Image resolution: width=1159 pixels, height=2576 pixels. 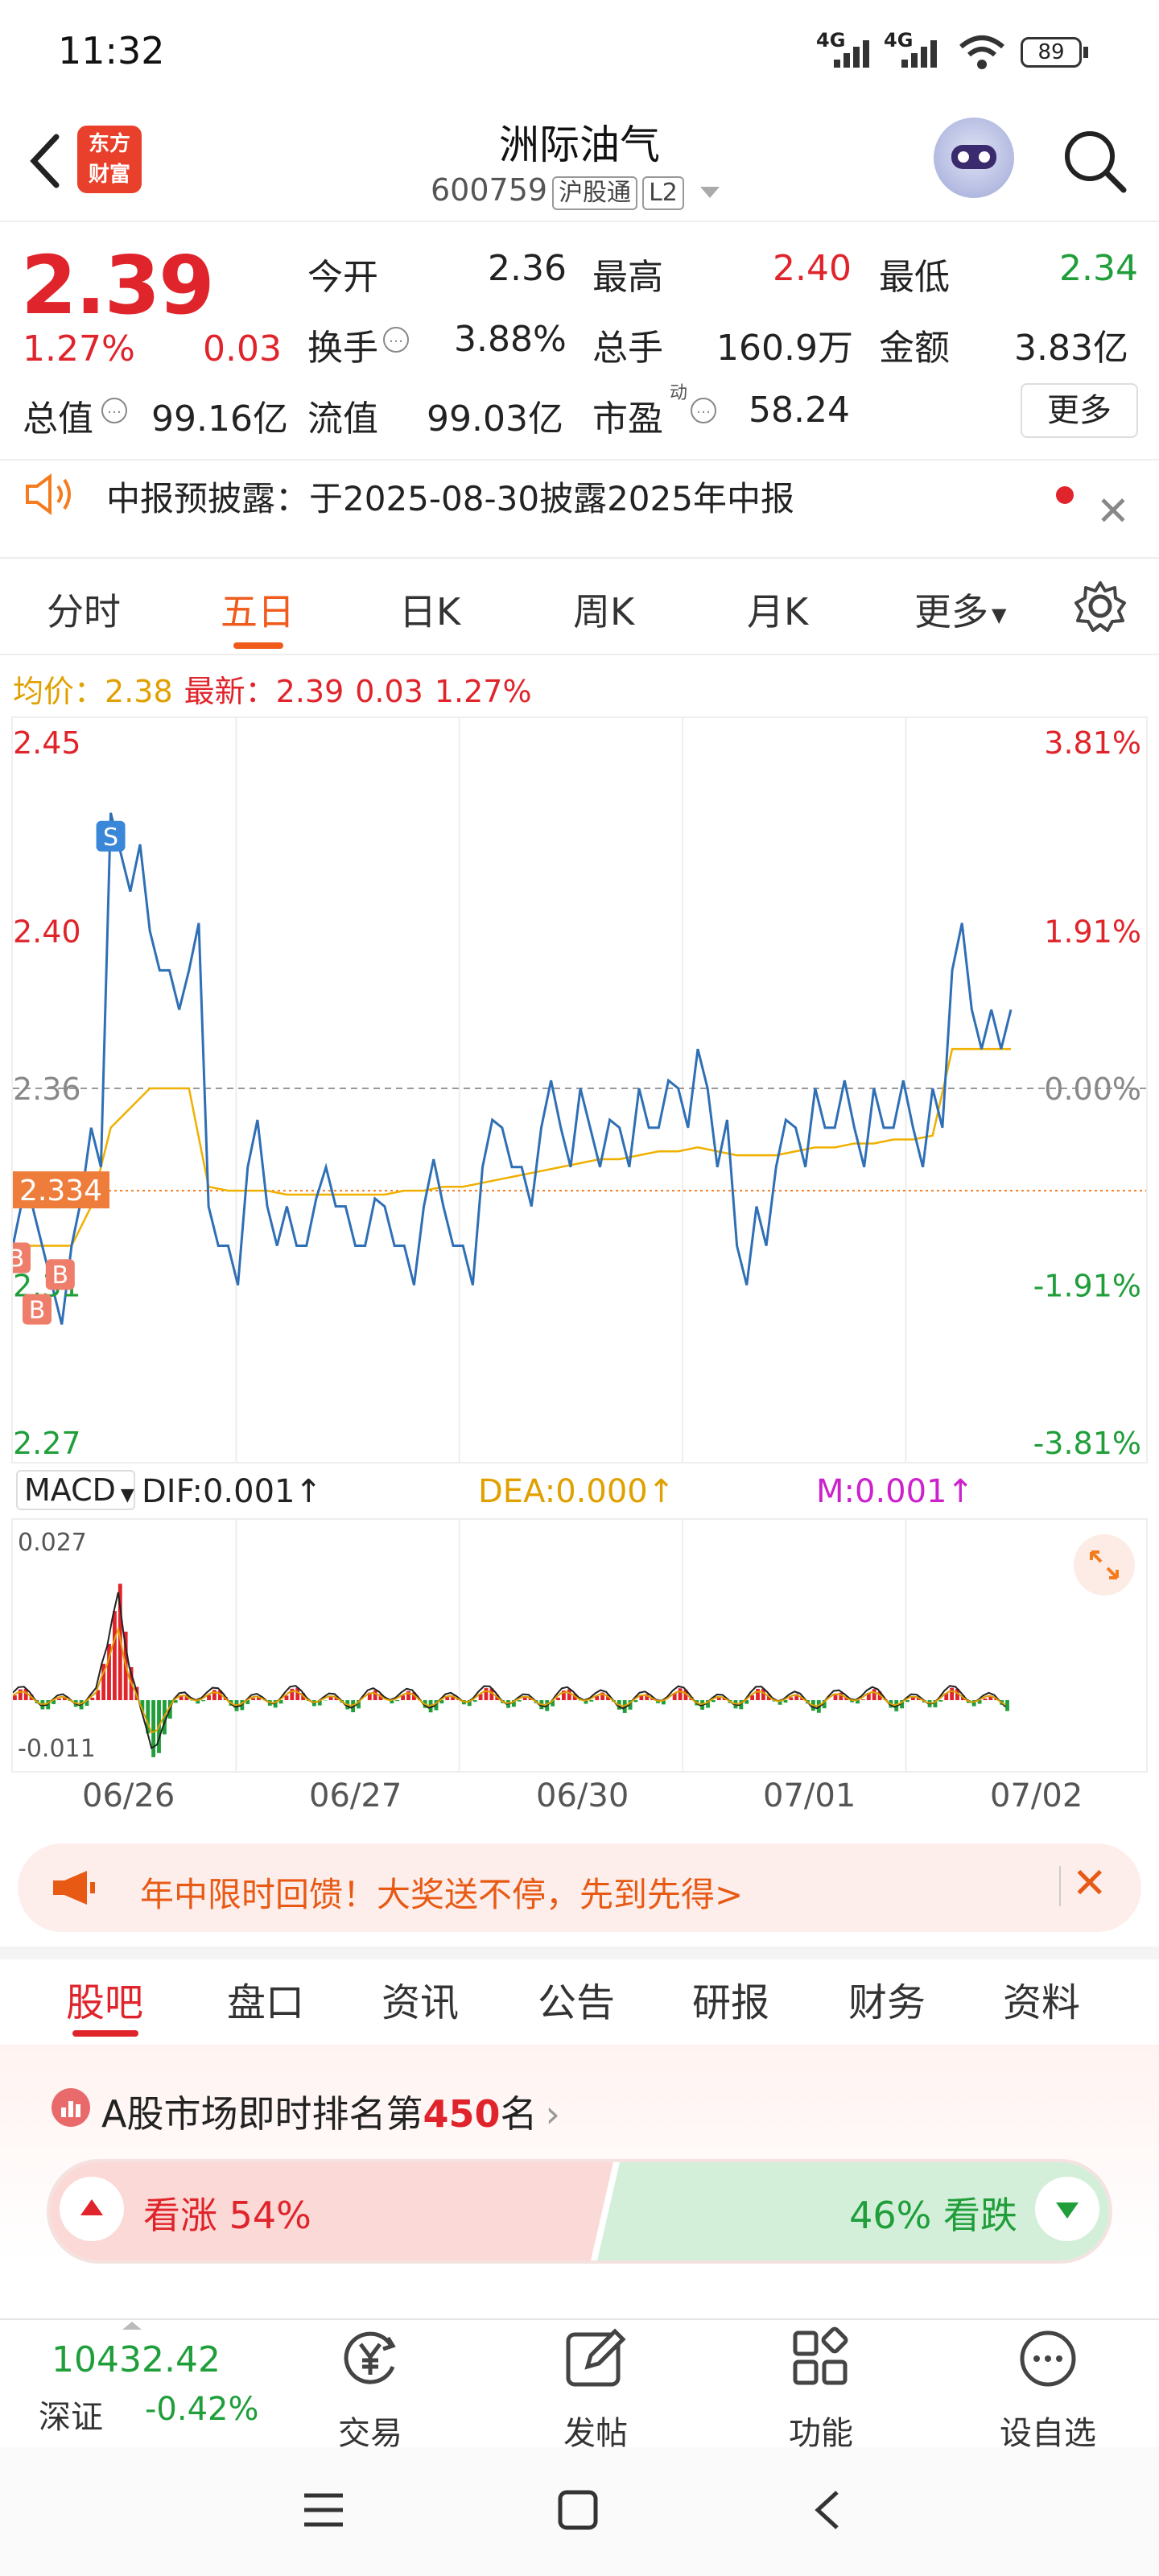 What do you see at coordinates (59, 691) in the screenshot?
I see `avg-label: 均价：` at bounding box center [59, 691].